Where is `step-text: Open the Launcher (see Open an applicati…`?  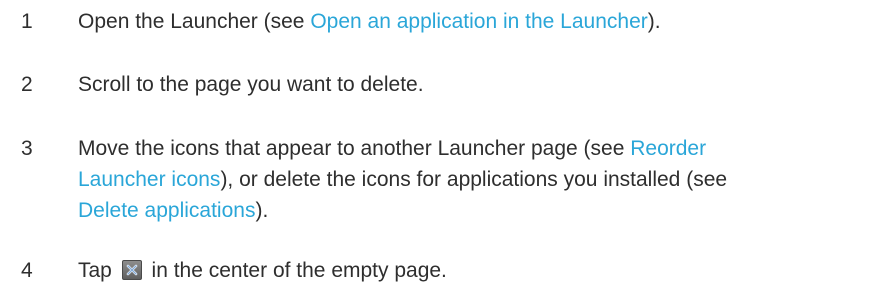
step-text: Open the Launcher (see Open an applicati… is located at coordinates (468, 21).